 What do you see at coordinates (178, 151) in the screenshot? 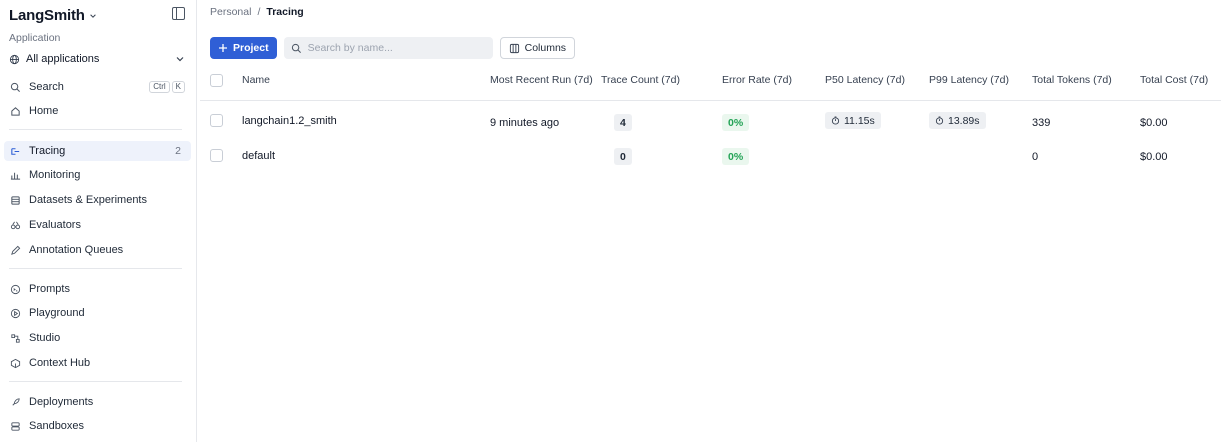
I see `tracing-count-badge: 2` at bounding box center [178, 151].